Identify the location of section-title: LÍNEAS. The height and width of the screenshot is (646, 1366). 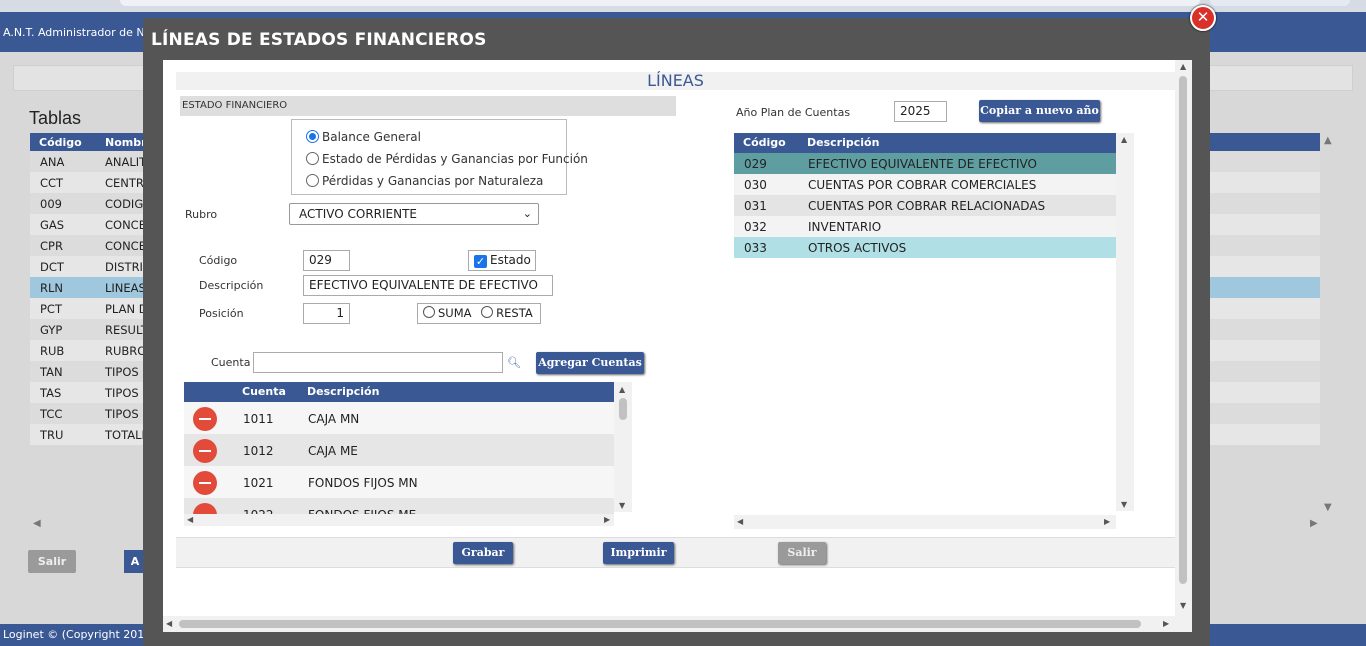
(675, 81).